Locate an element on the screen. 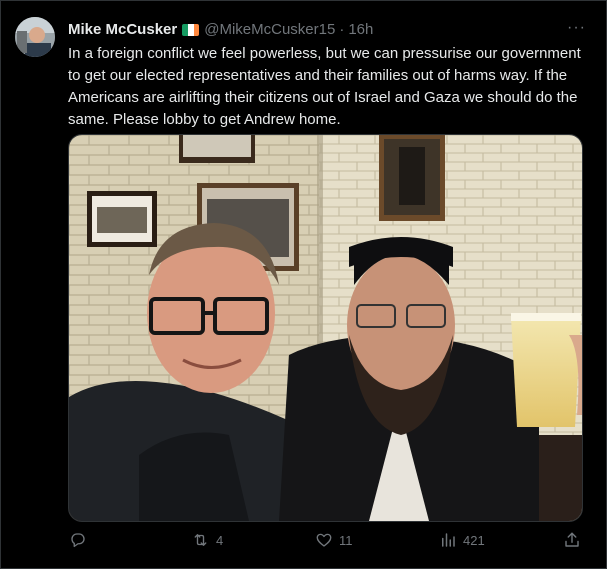  retweet-icon is located at coordinates (200, 540).